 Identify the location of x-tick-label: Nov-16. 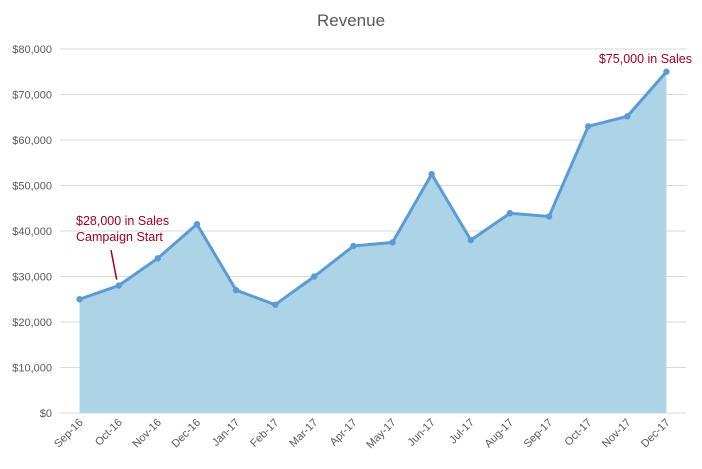
(147, 434).